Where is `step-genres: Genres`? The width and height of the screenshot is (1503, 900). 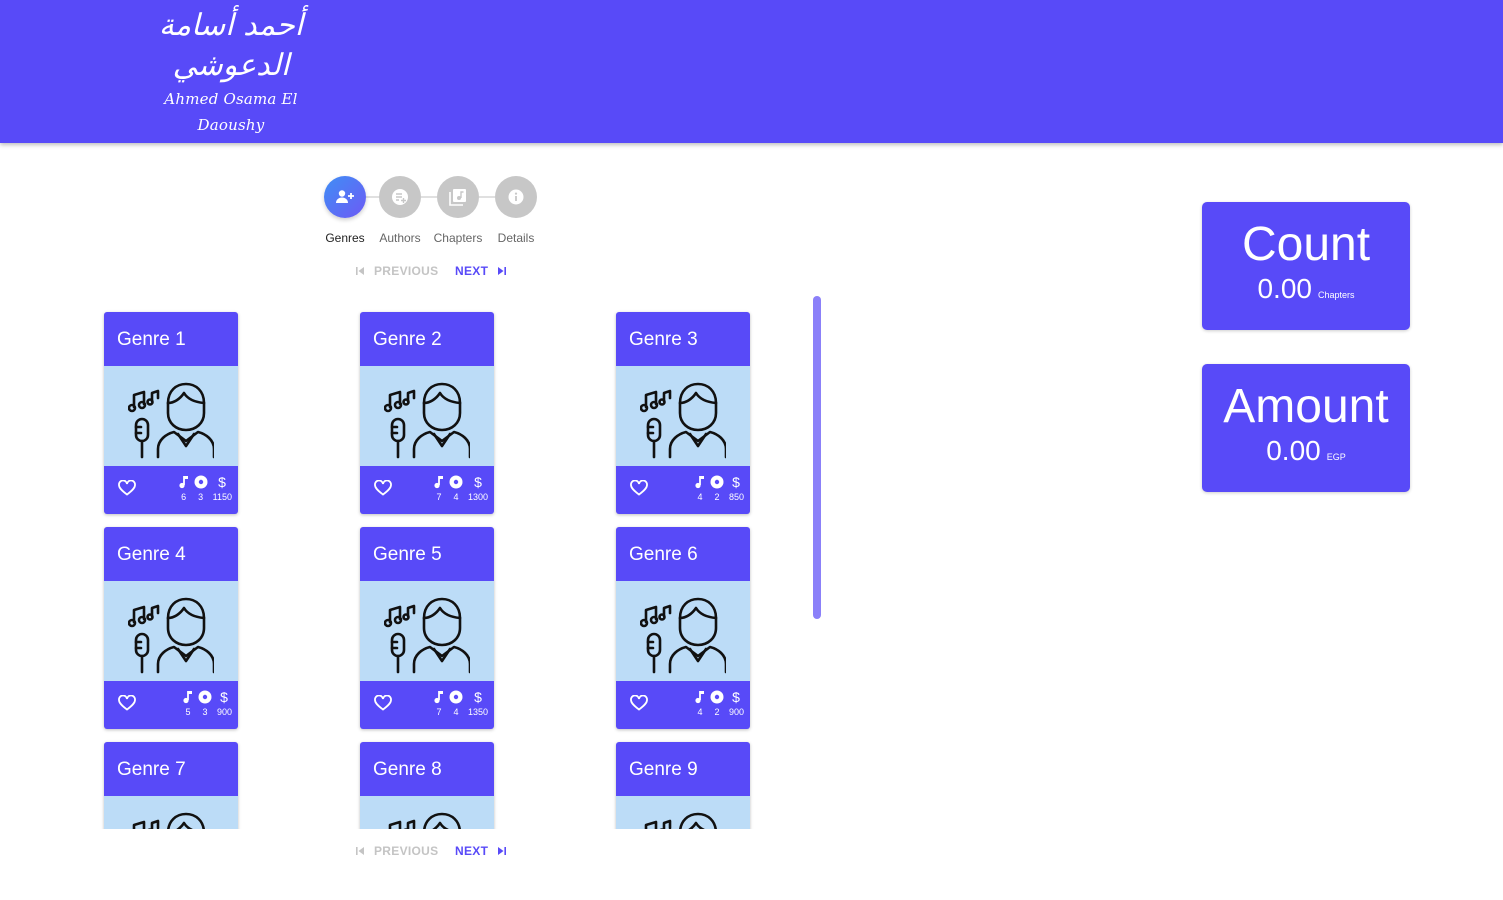
step-genres: Genres is located at coordinates (345, 210).